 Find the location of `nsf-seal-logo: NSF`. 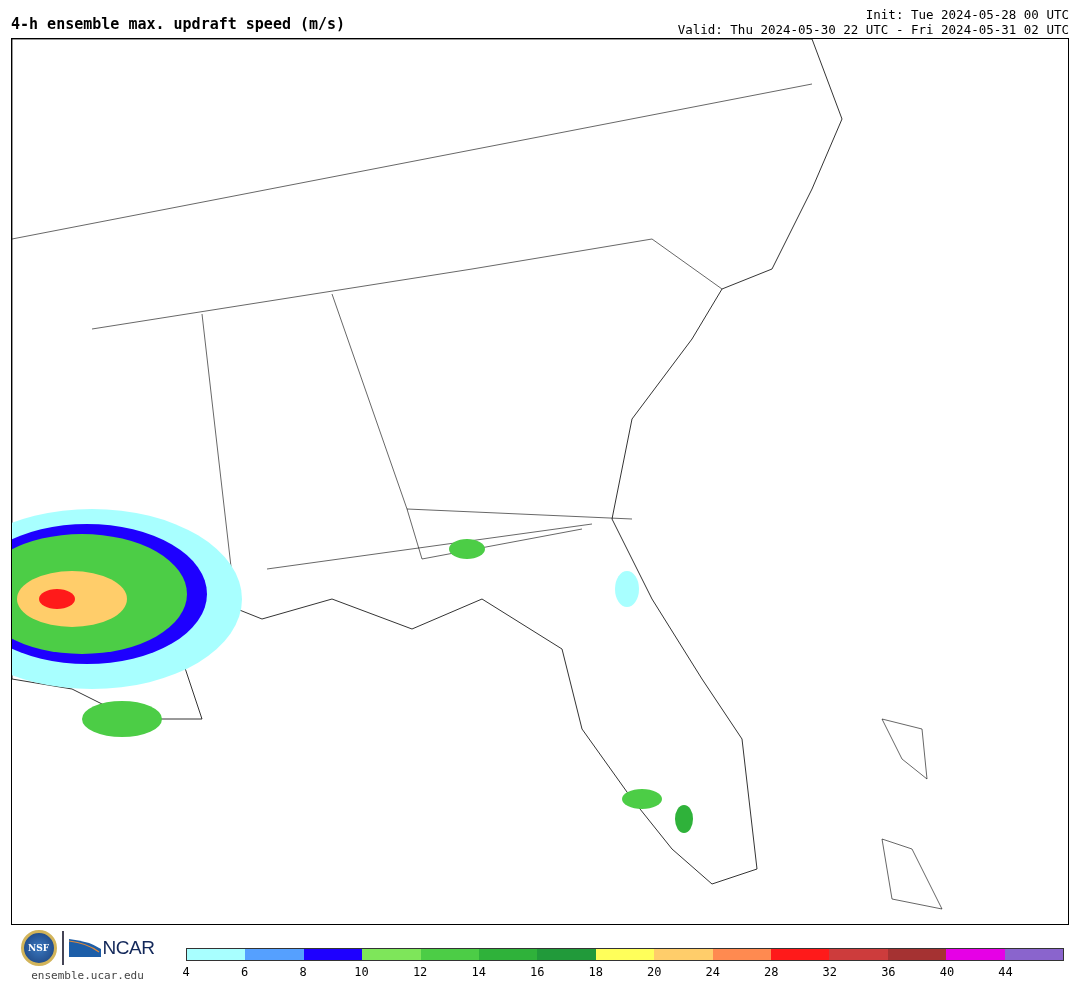

nsf-seal-logo: NSF is located at coordinates (38, 948).